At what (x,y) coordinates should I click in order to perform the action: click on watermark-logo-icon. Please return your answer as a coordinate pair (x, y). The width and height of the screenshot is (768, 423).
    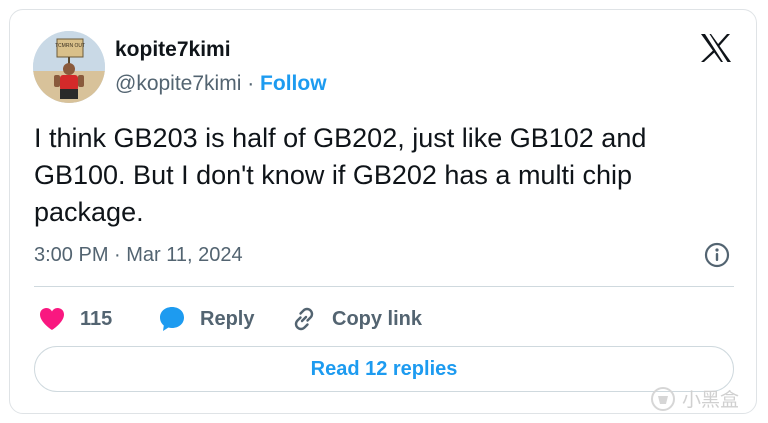
    Looking at the image, I should click on (663, 398).